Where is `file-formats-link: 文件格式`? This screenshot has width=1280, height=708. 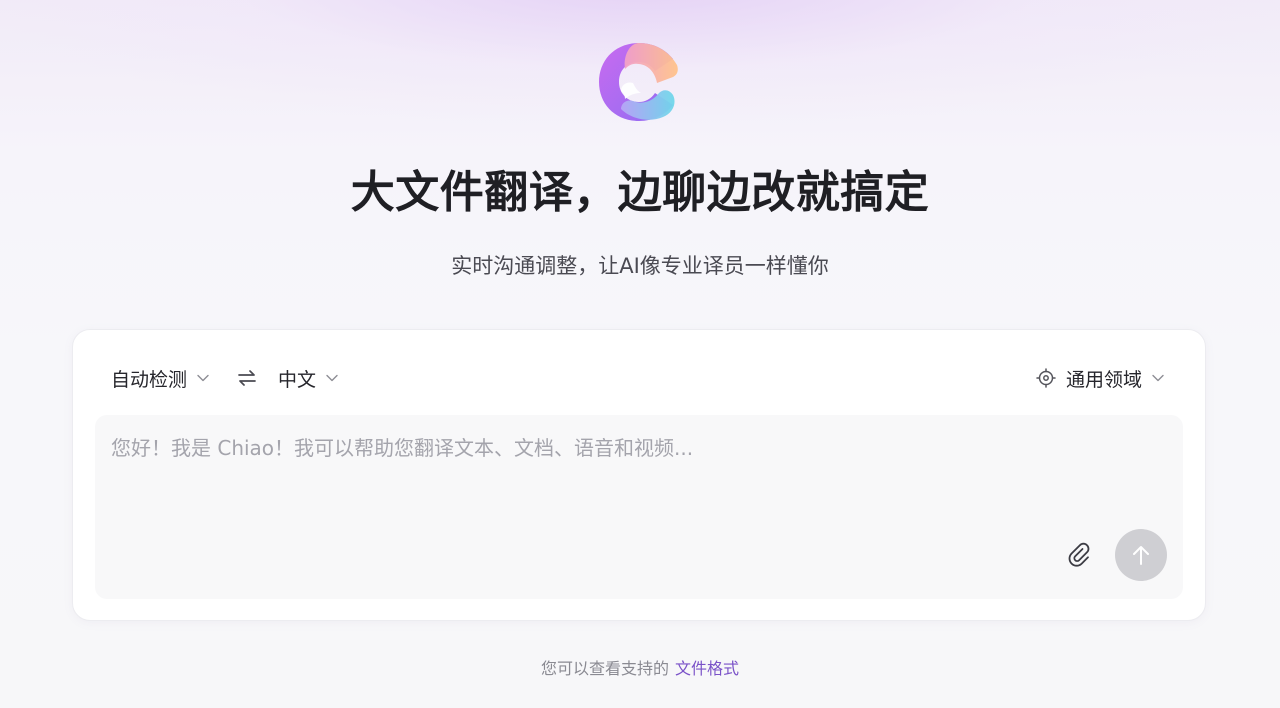
file-formats-link: 文件格式 is located at coordinates (707, 668).